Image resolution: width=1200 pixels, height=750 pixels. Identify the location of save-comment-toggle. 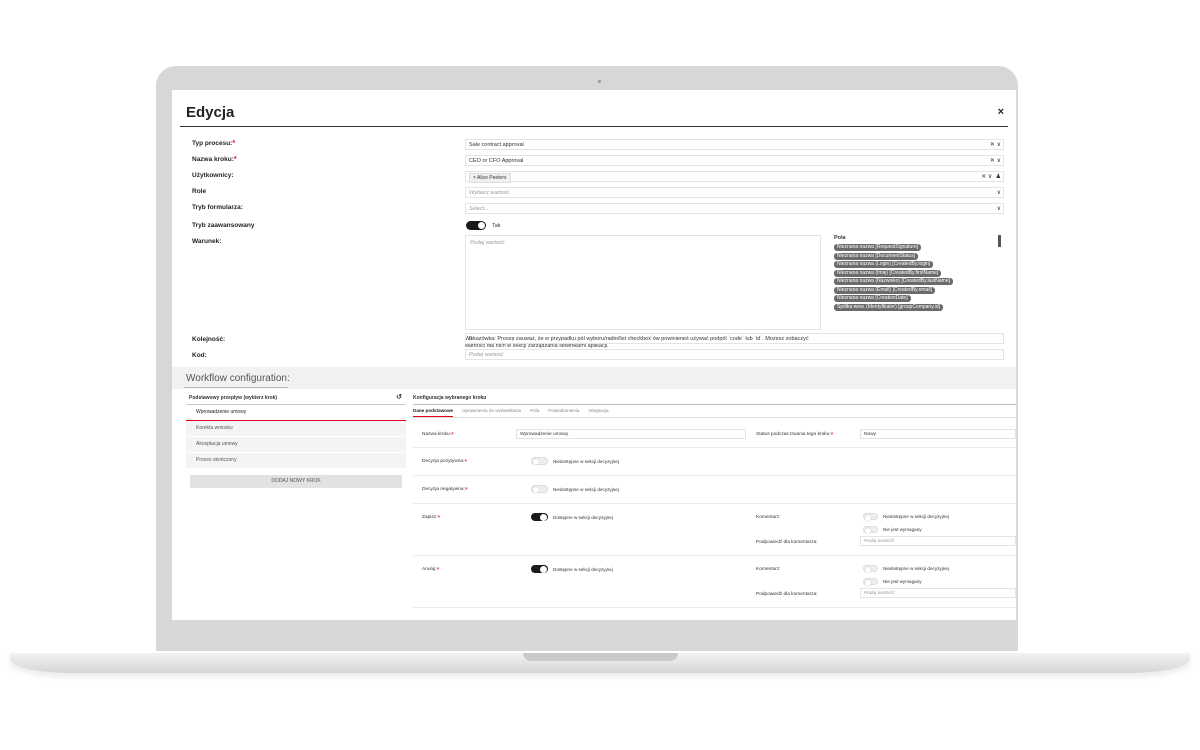
(870, 517).